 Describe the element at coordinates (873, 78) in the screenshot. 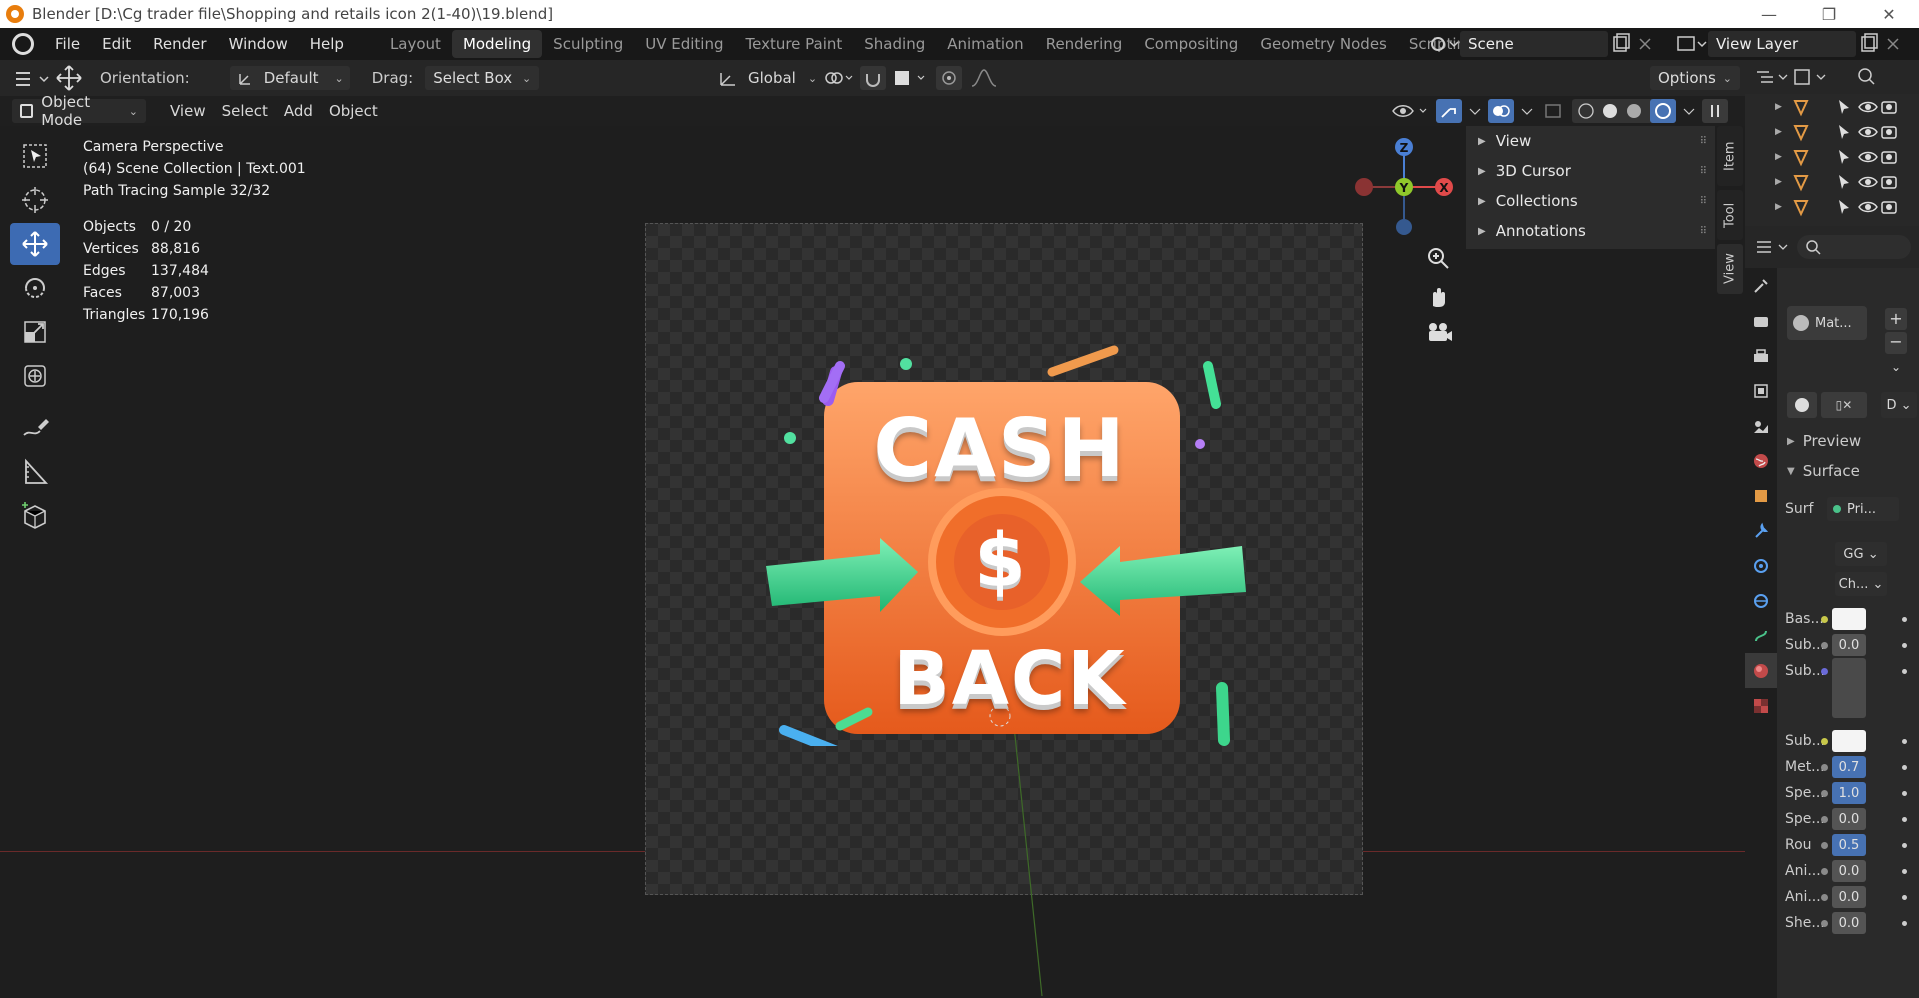

I see `snap-icon` at that location.